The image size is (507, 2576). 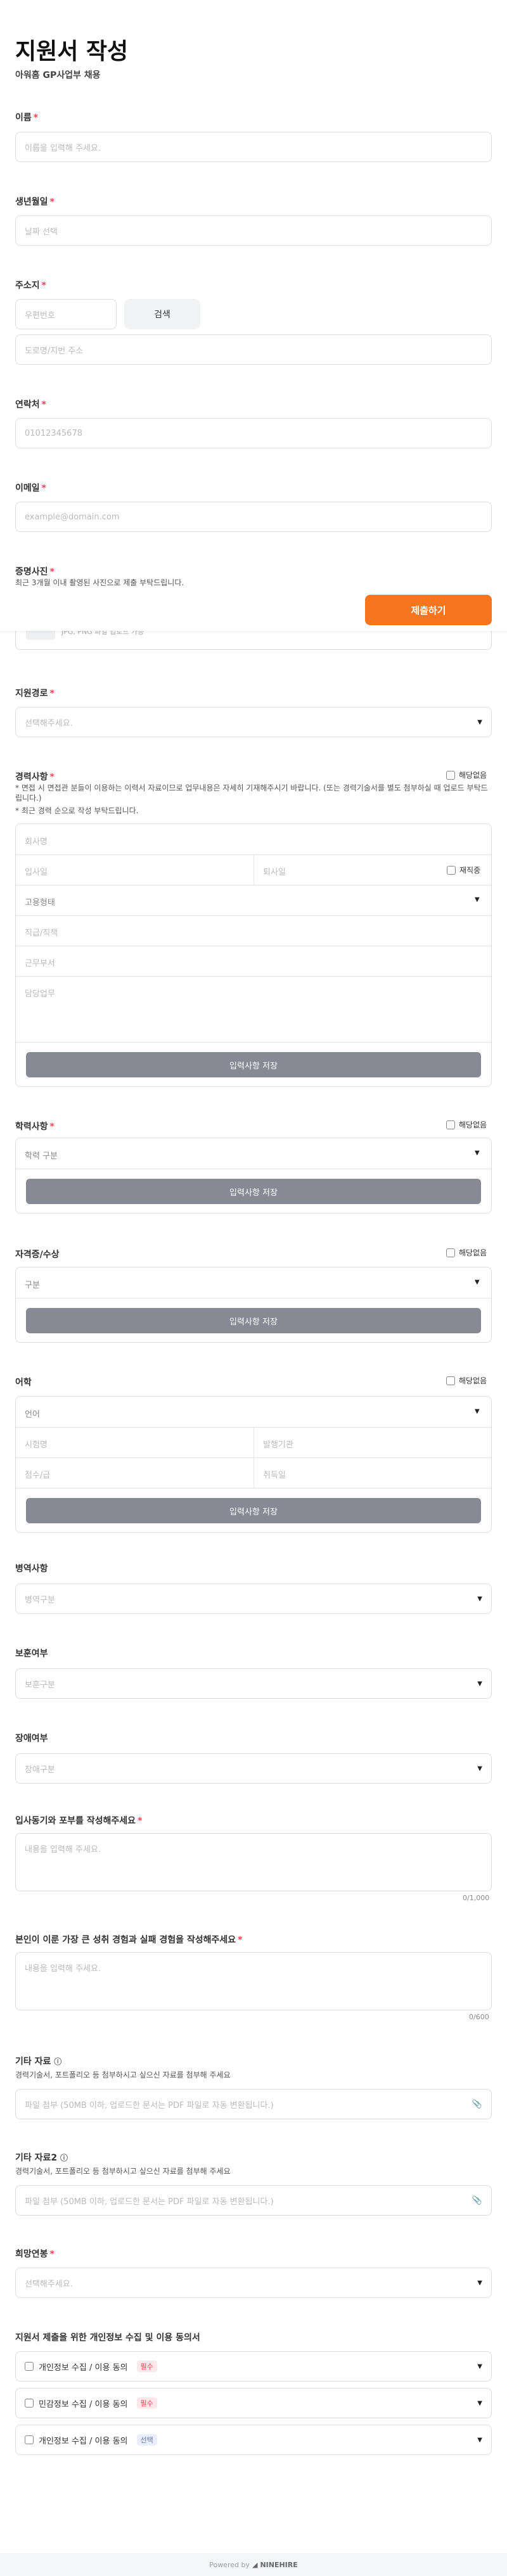 What do you see at coordinates (253, 2403) in the screenshot?
I see `consent-item-2: 민감정보 수집 / 이용 동의 필수 ▼` at bounding box center [253, 2403].